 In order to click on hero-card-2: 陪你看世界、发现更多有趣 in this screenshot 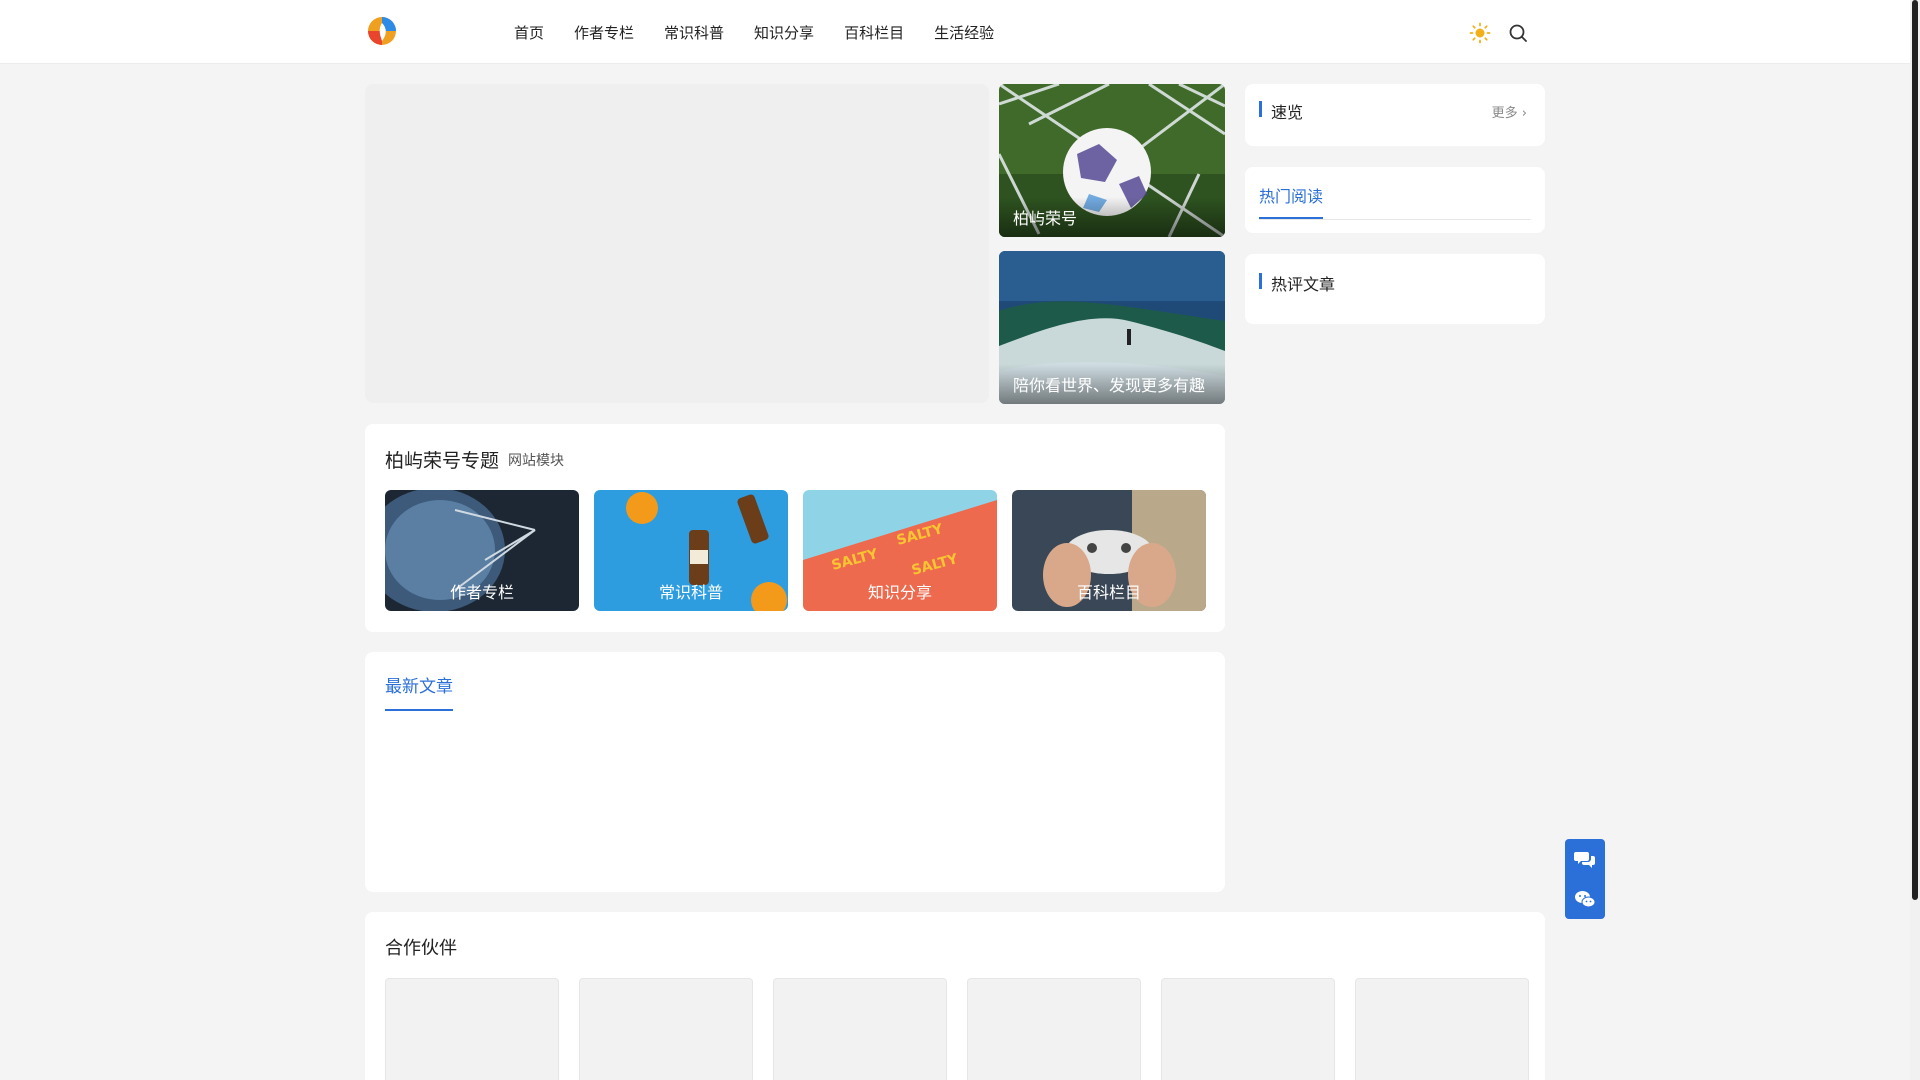, I will do `click(1112, 327)`.